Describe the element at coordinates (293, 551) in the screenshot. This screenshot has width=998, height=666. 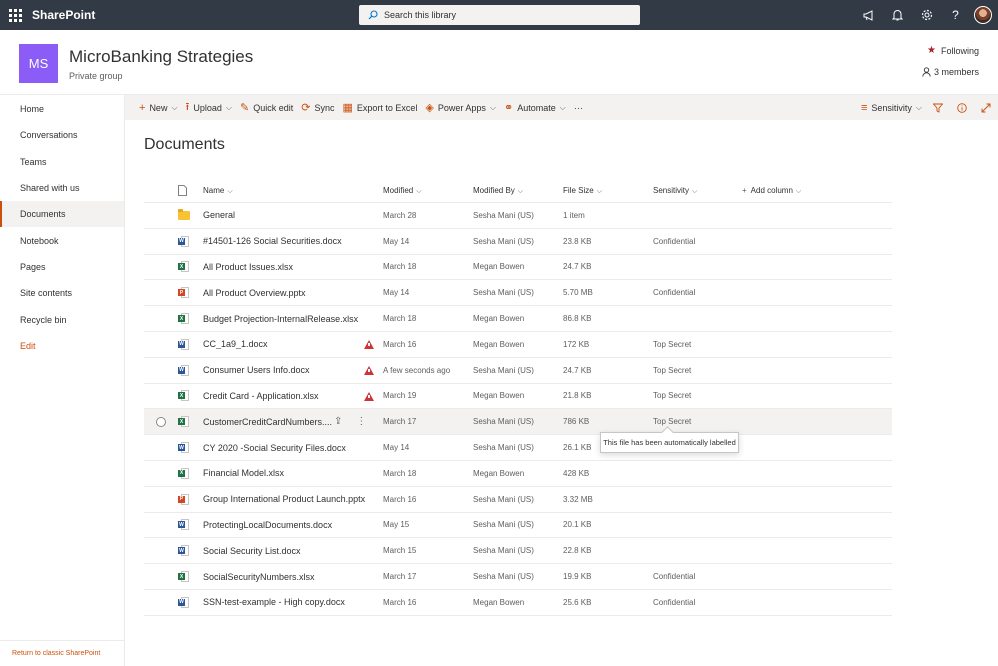
I see `file-name-link: Social Security List.docx` at that location.